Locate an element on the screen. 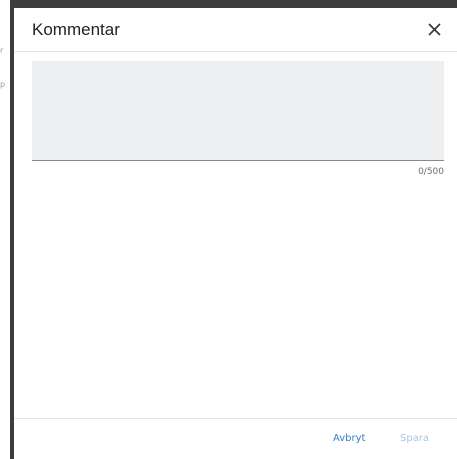 This screenshot has width=457, height=459. background-text-fragment: p is located at coordinates (3, 84).